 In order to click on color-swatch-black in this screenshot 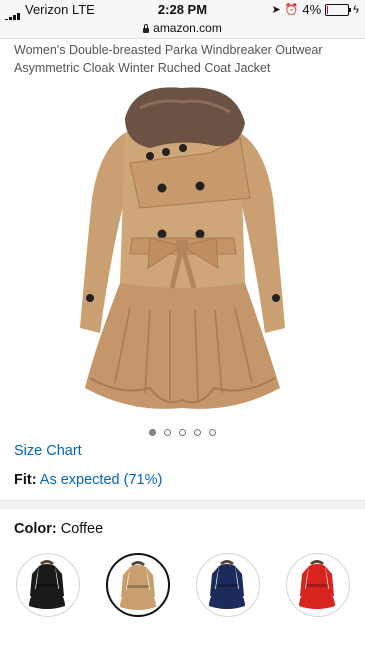, I will do `click(48, 585)`.